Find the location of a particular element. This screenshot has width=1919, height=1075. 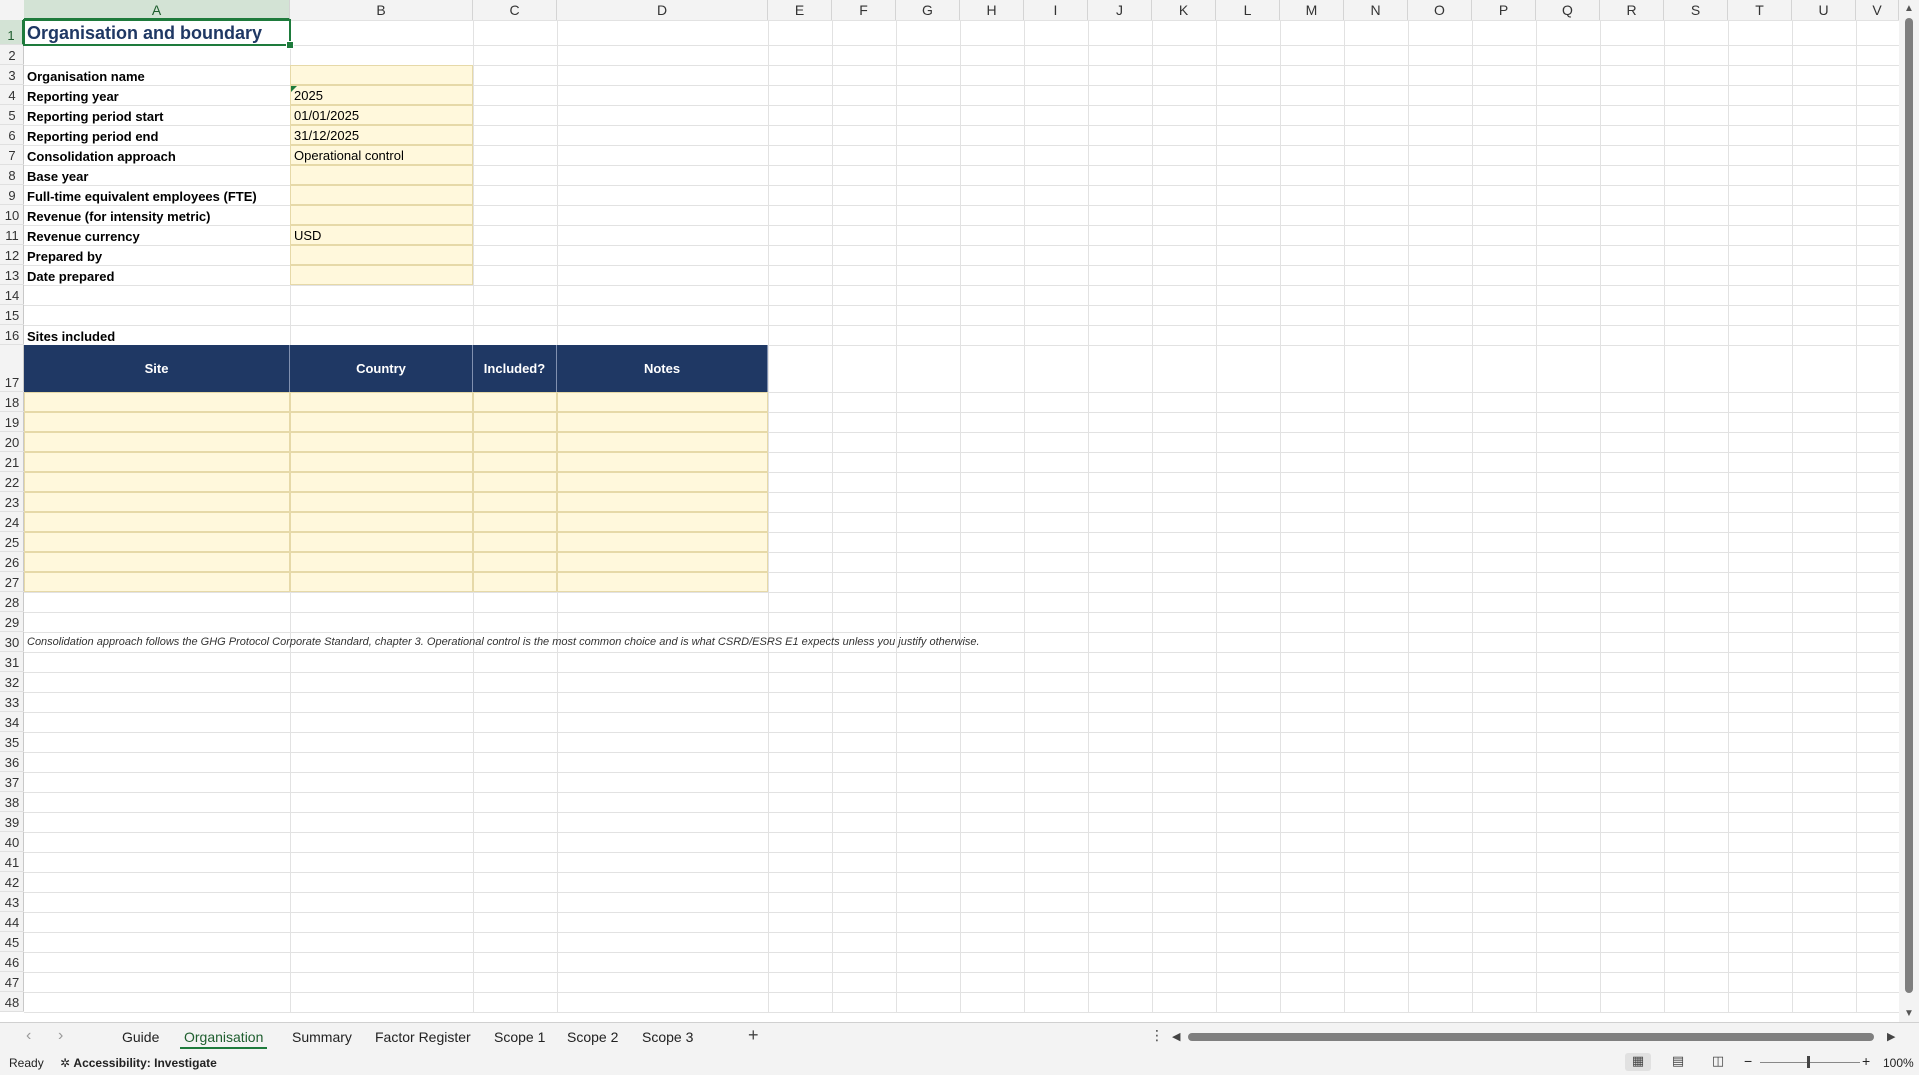

field-input: Operational control is located at coordinates (381, 155).